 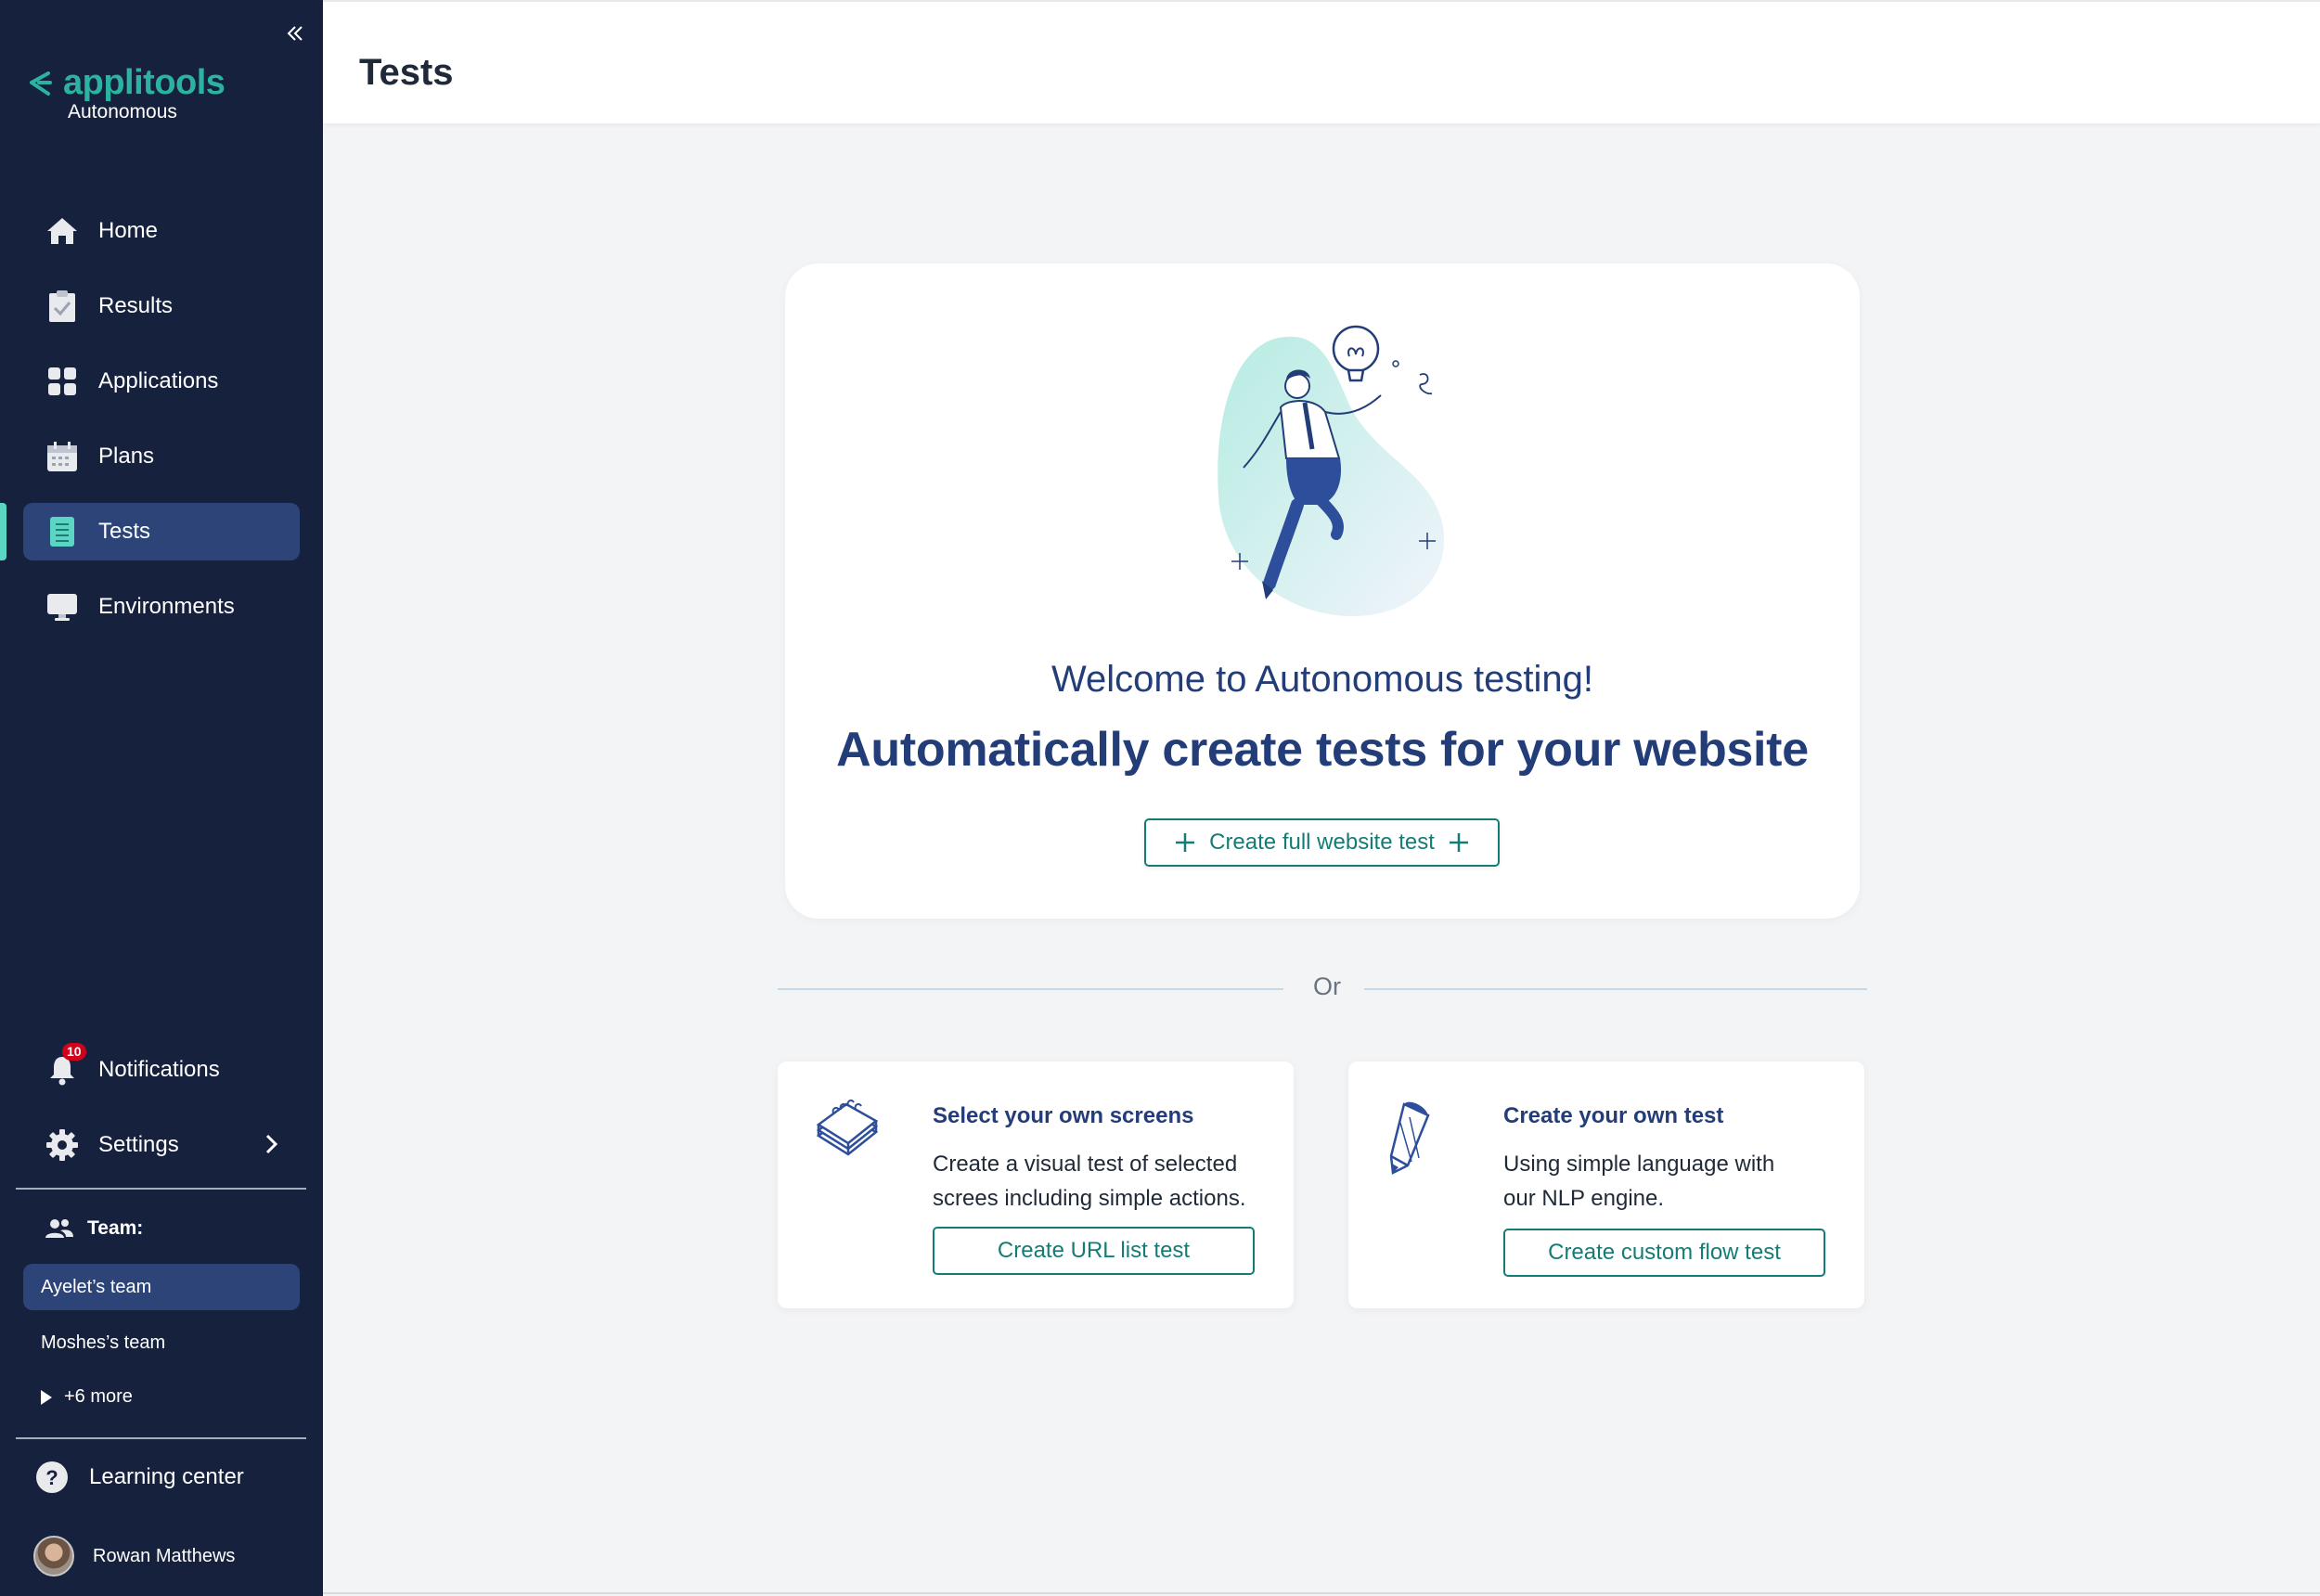 I want to click on sidebar-item-label: Settings, so click(x=139, y=1144).